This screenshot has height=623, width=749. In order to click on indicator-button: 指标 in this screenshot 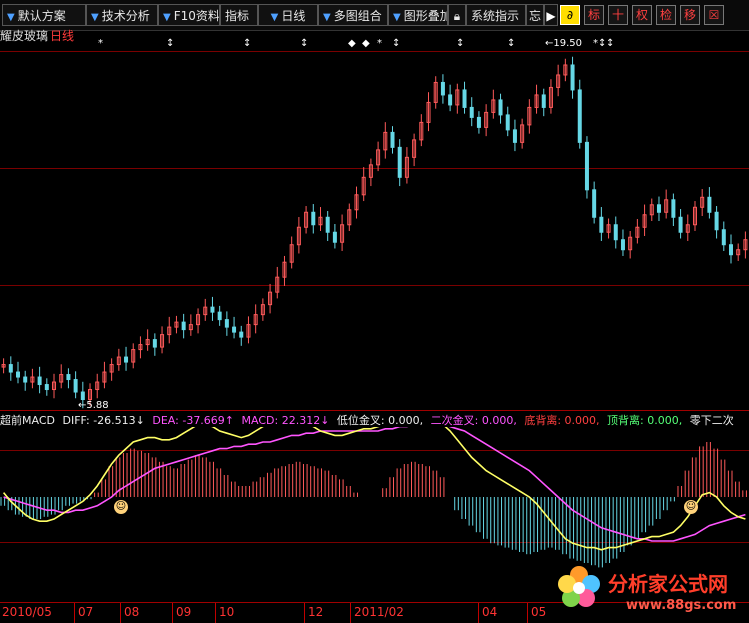, I will do `click(239, 15)`.